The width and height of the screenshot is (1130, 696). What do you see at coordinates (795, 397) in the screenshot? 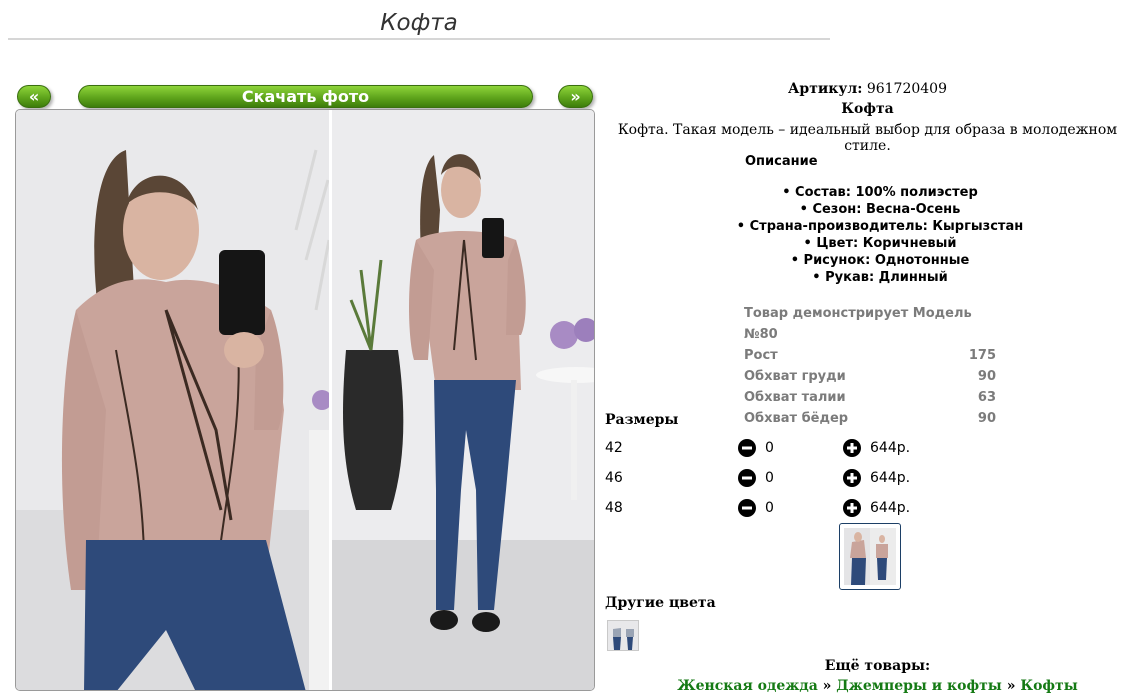
I see `model-row-label: Обхват талии` at bounding box center [795, 397].